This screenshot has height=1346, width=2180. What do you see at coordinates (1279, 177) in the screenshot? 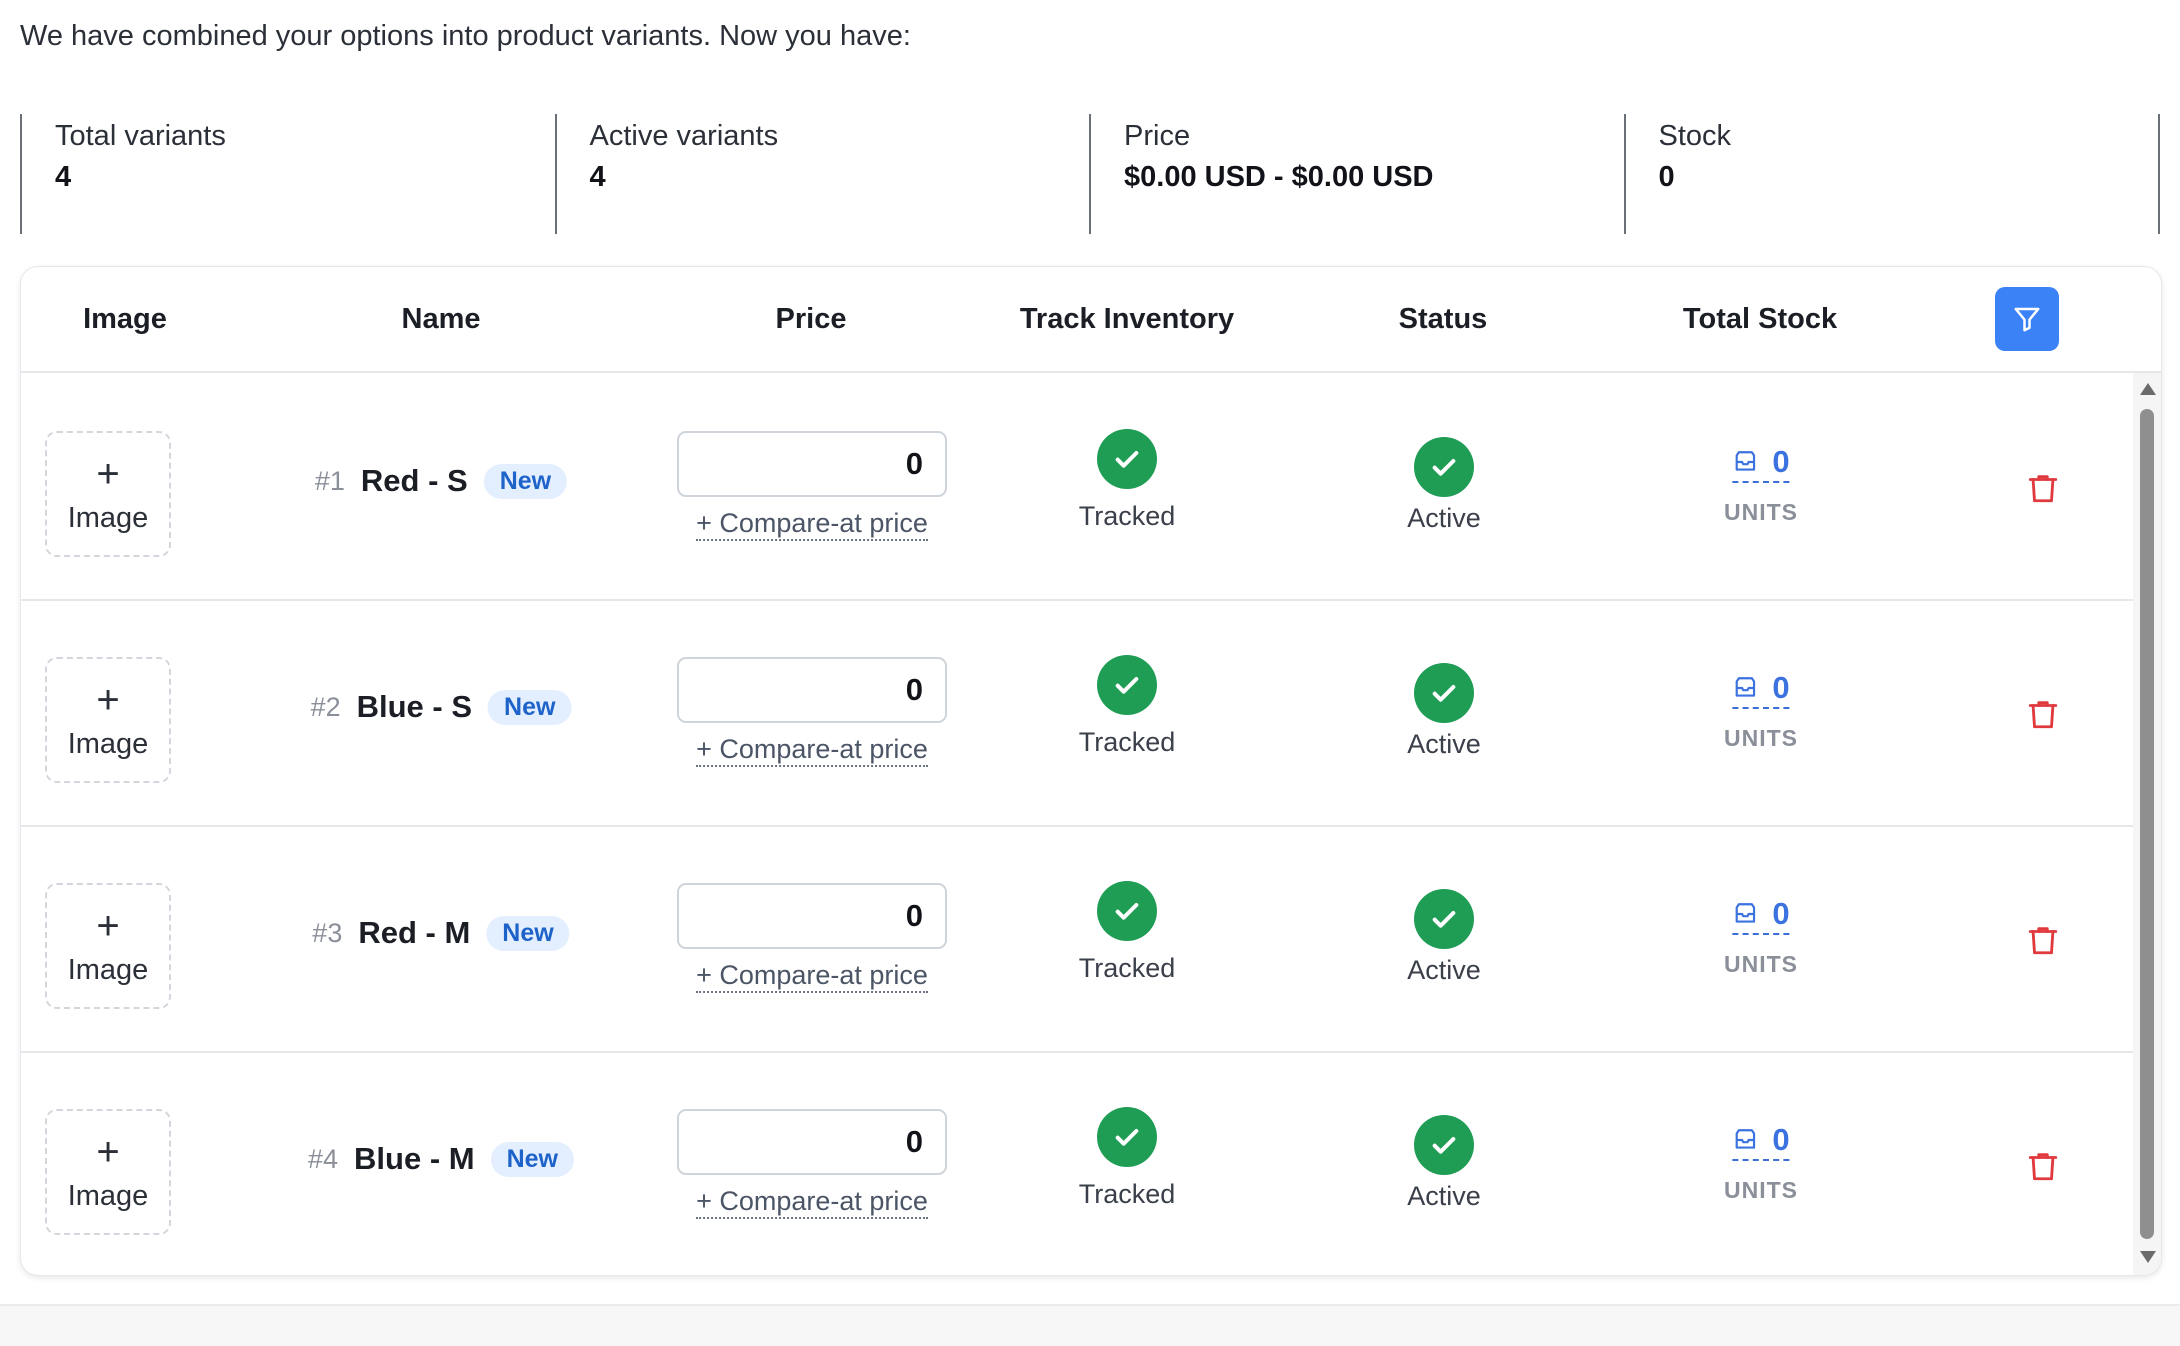
I see `stat-value: $0.00 USD - $0.00 USD` at bounding box center [1279, 177].